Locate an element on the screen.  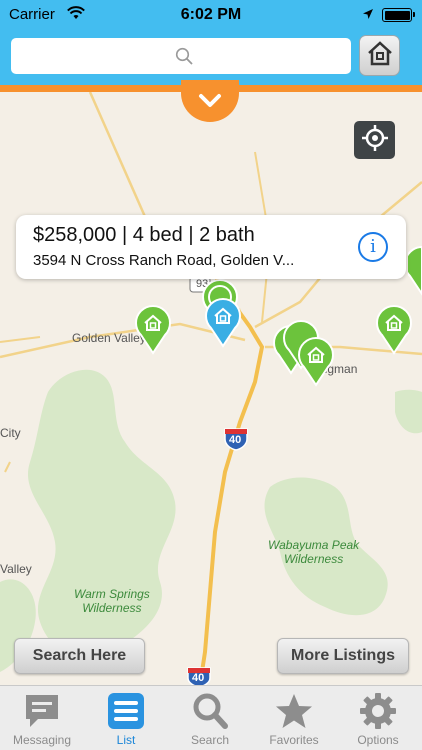
chevron-down-icon is located at coordinates (210, 103).